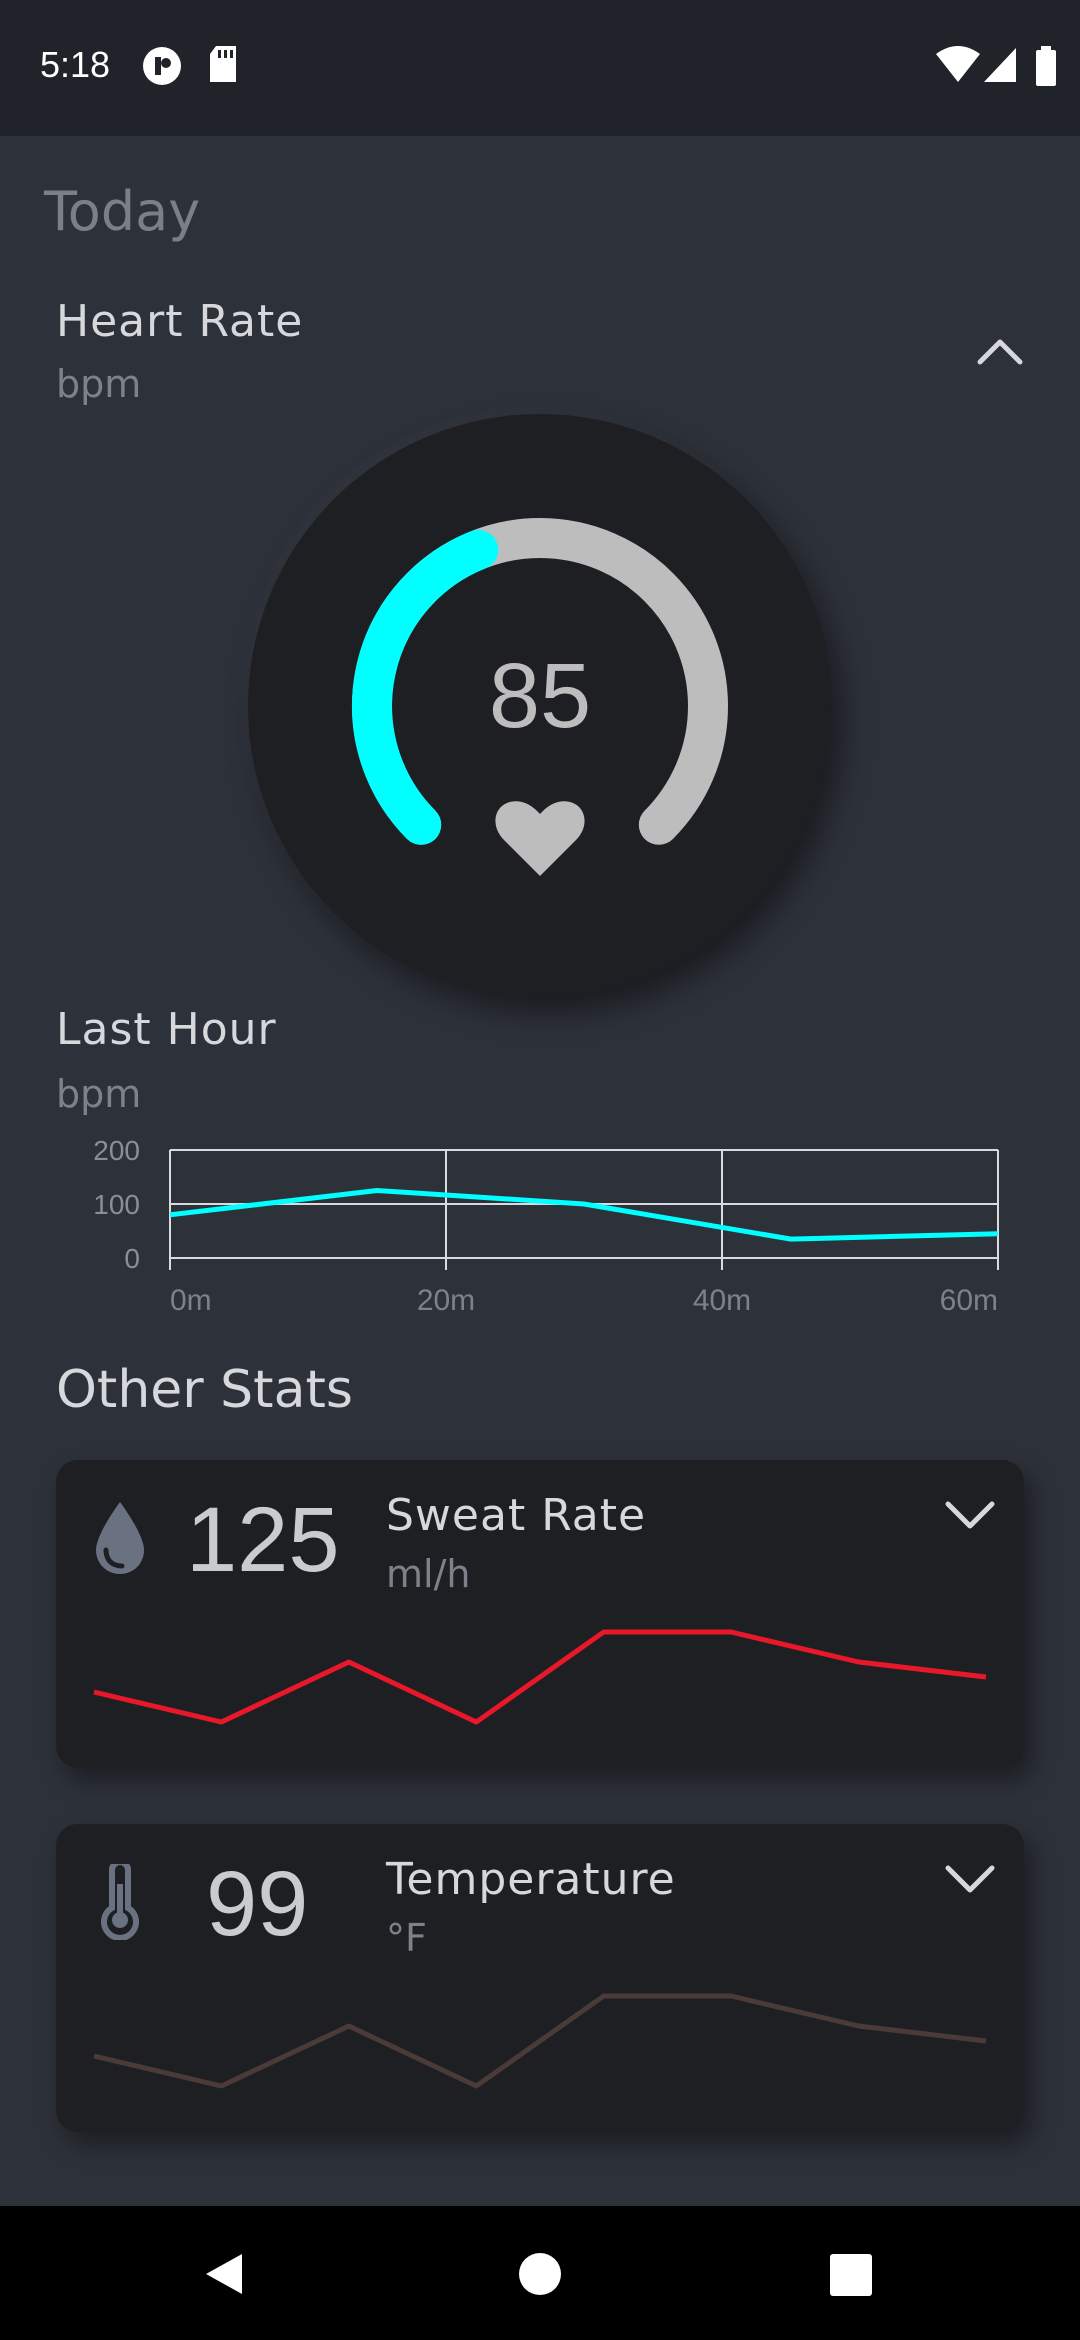  What do you see at coordinates (516, 1515) in the screenshot?
I see `sweat-rate-label: Sweat Rate` at bounding box center [516, 1515].